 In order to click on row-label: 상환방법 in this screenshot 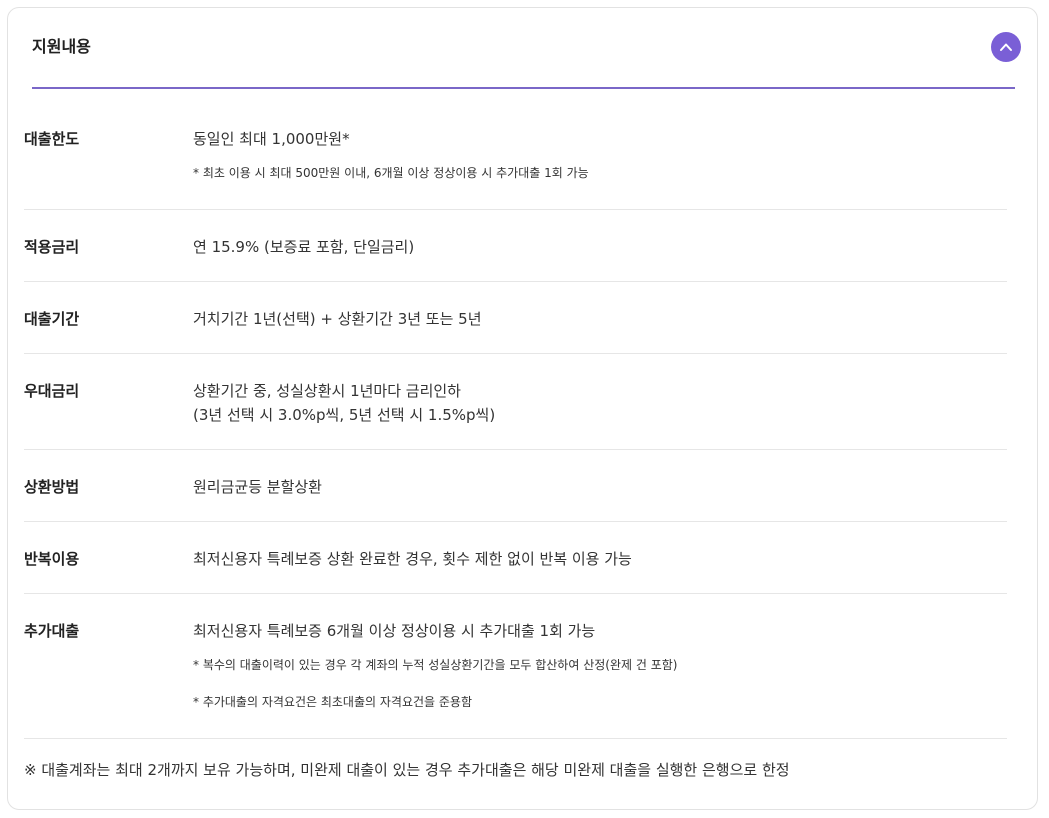, I will do `click(52, 487)`.